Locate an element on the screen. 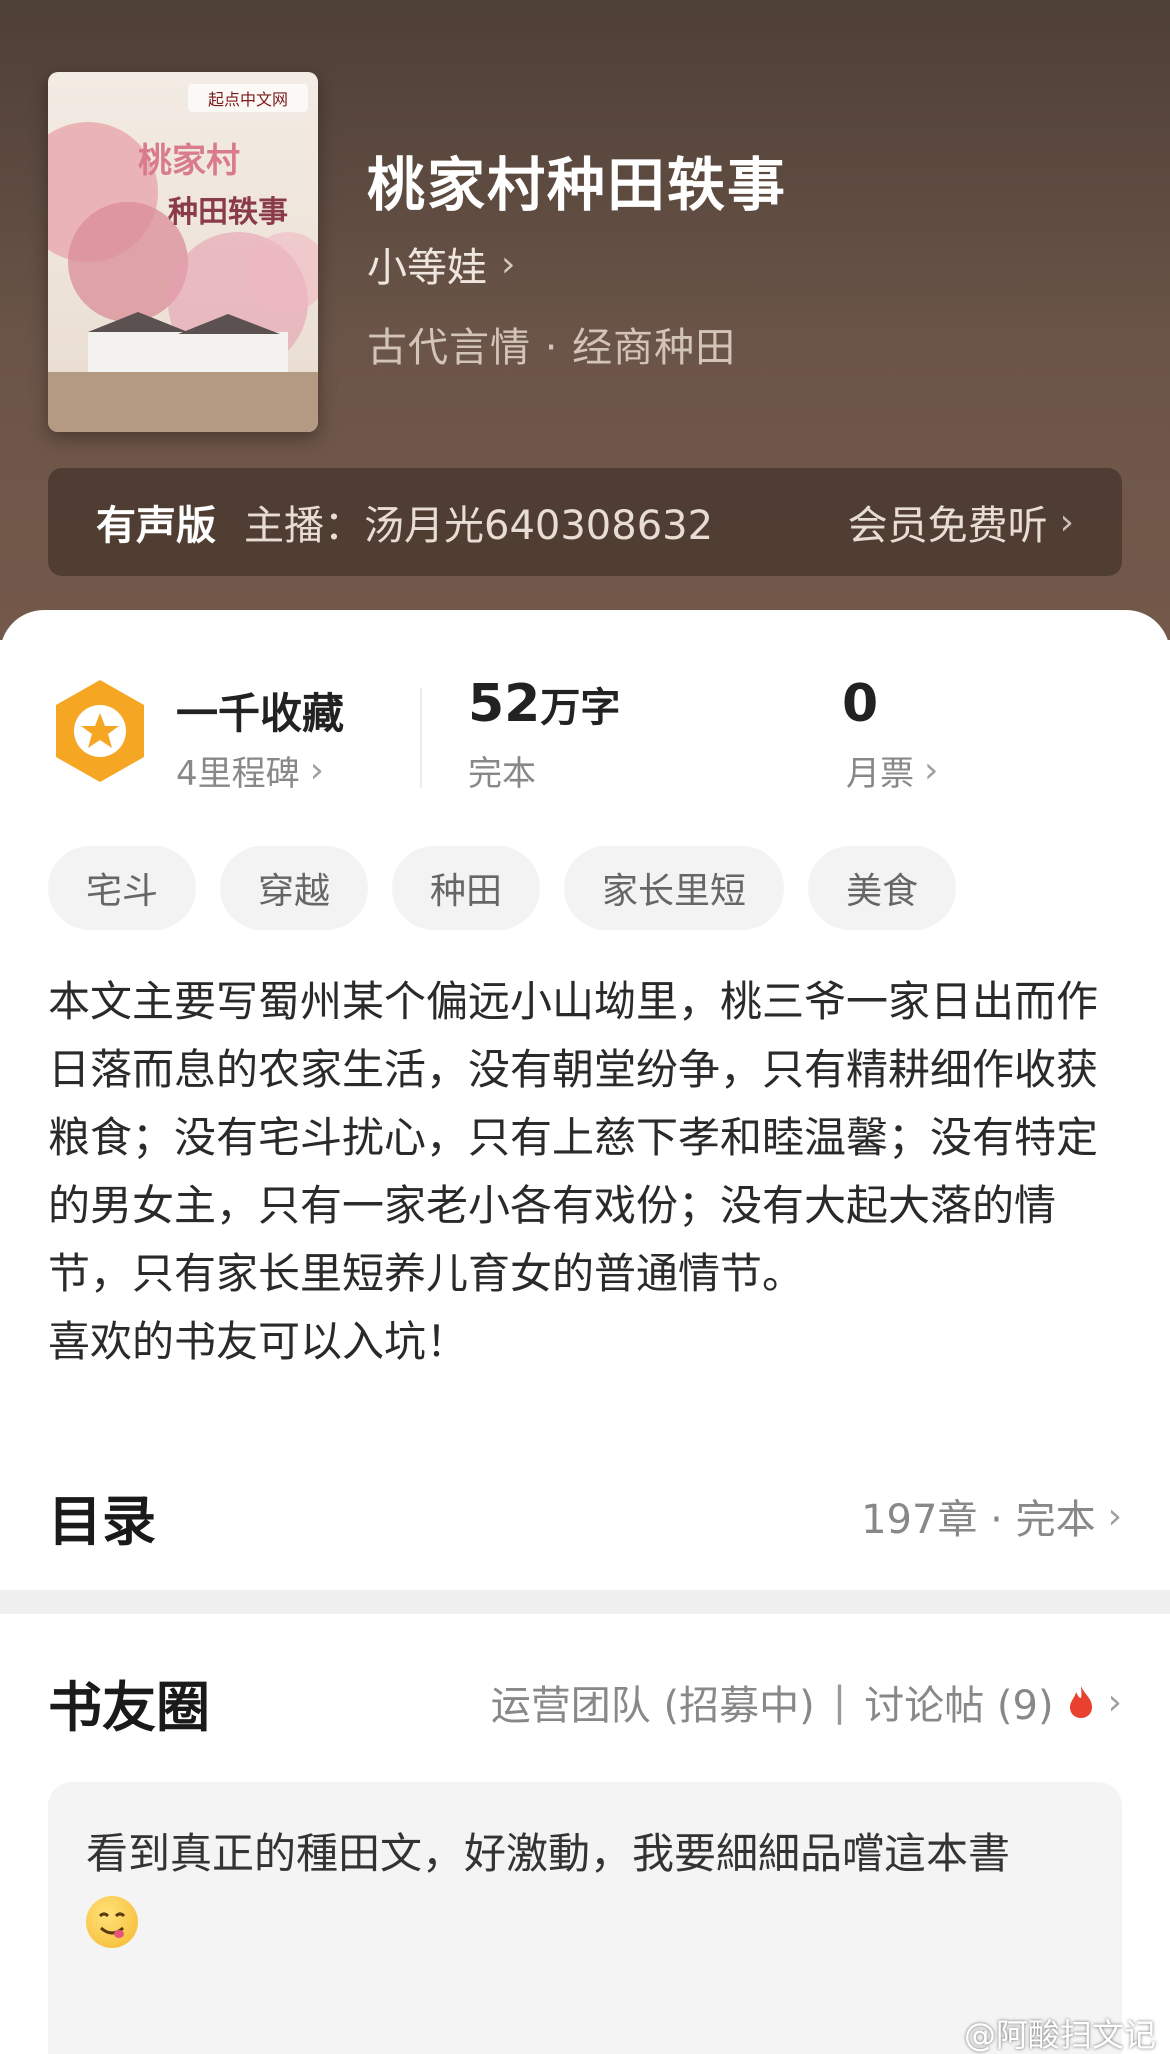 Image resolution: width=1170 pixels, height=2054 pixels. author-link: 小等娃 › is located at coordinates (441, 264).